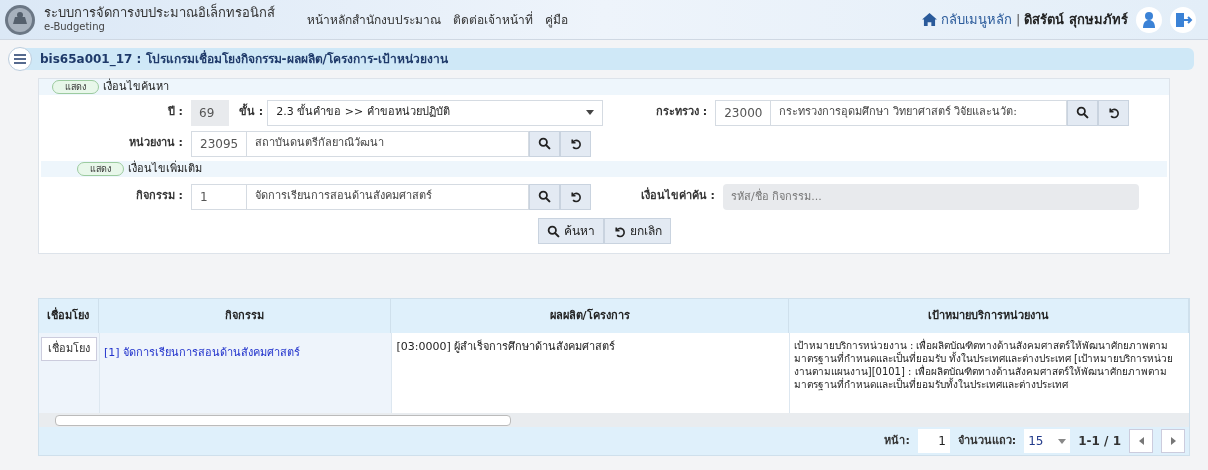 The width and height of the screenshot is (1208, 470). I want to click on menu-button, so click(20, 59).